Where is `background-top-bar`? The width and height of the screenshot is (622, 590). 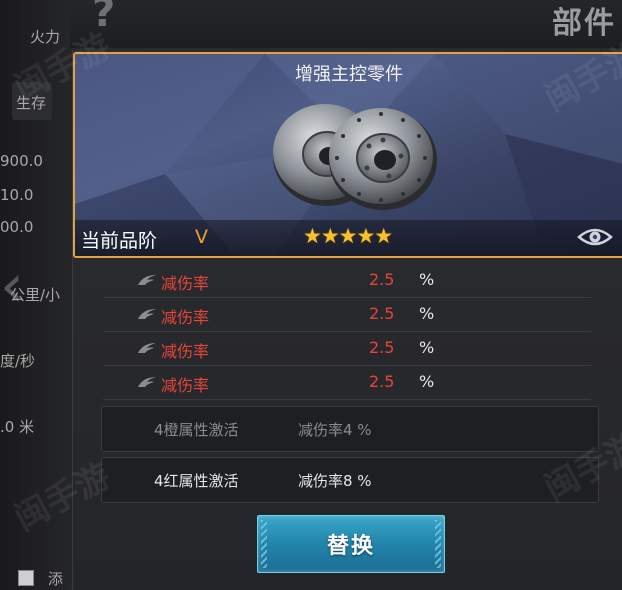
background-top-bar is located at coordinates (346, 24).